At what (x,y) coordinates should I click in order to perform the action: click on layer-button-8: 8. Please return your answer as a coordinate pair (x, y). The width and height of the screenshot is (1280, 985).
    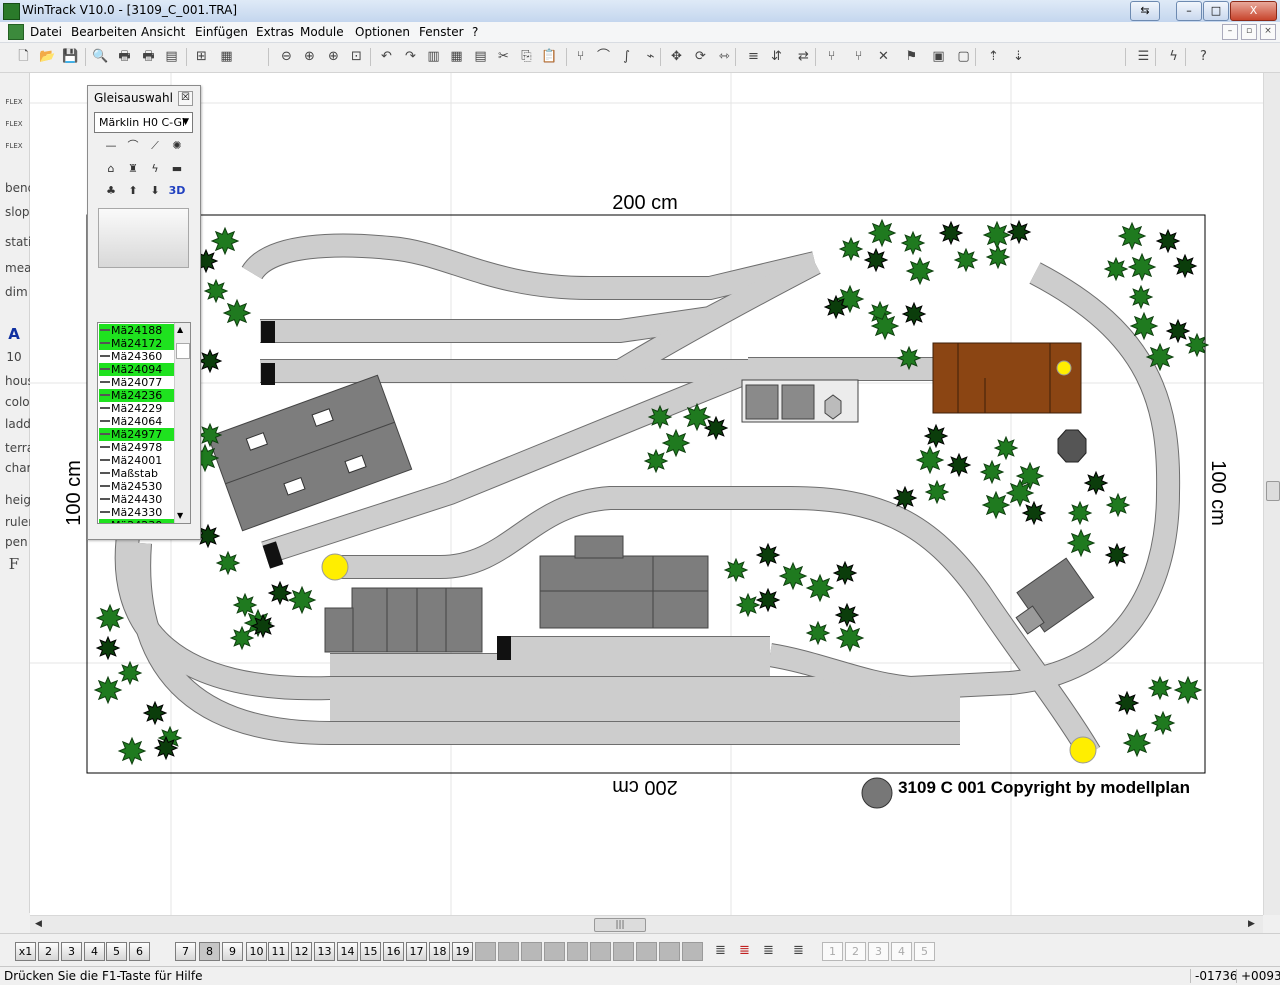
    Looking at the image, I should click on (209, 951).